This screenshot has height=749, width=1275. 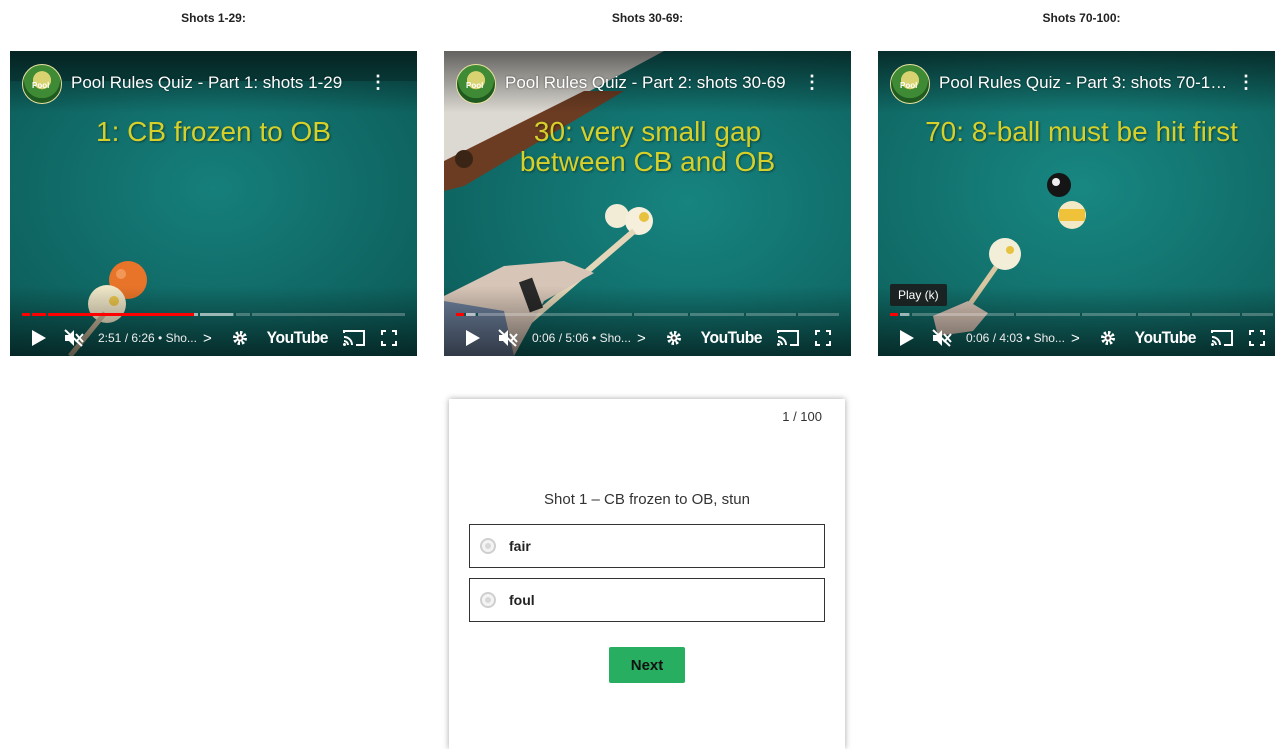 What do you see at coordinates (647, 499) in the screenshot?
I see `question-text: Shot 1 – CB frozen to OB, stun` at bounding box center [647, 499].